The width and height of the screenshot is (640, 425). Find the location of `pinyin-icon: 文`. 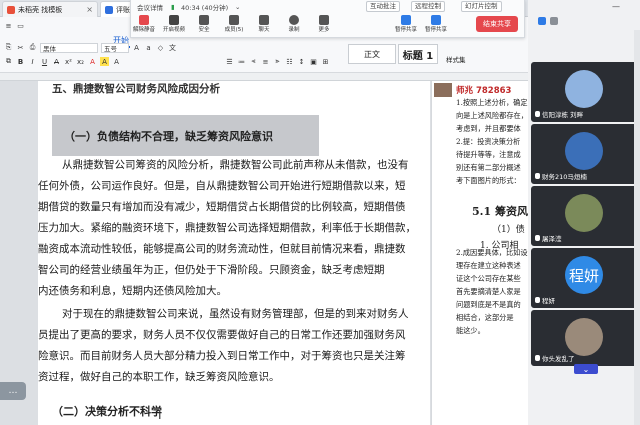

pinyin-icon: 文 is located at coordinates (172, 47).